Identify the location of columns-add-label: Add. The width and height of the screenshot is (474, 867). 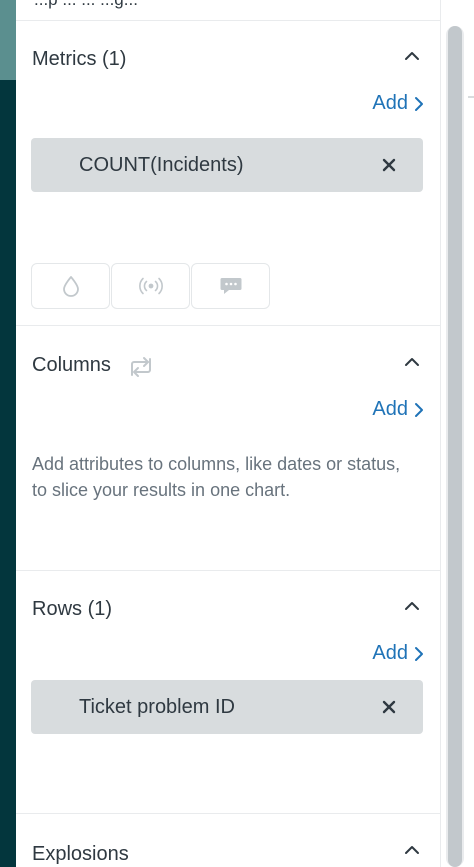
(390, 409).